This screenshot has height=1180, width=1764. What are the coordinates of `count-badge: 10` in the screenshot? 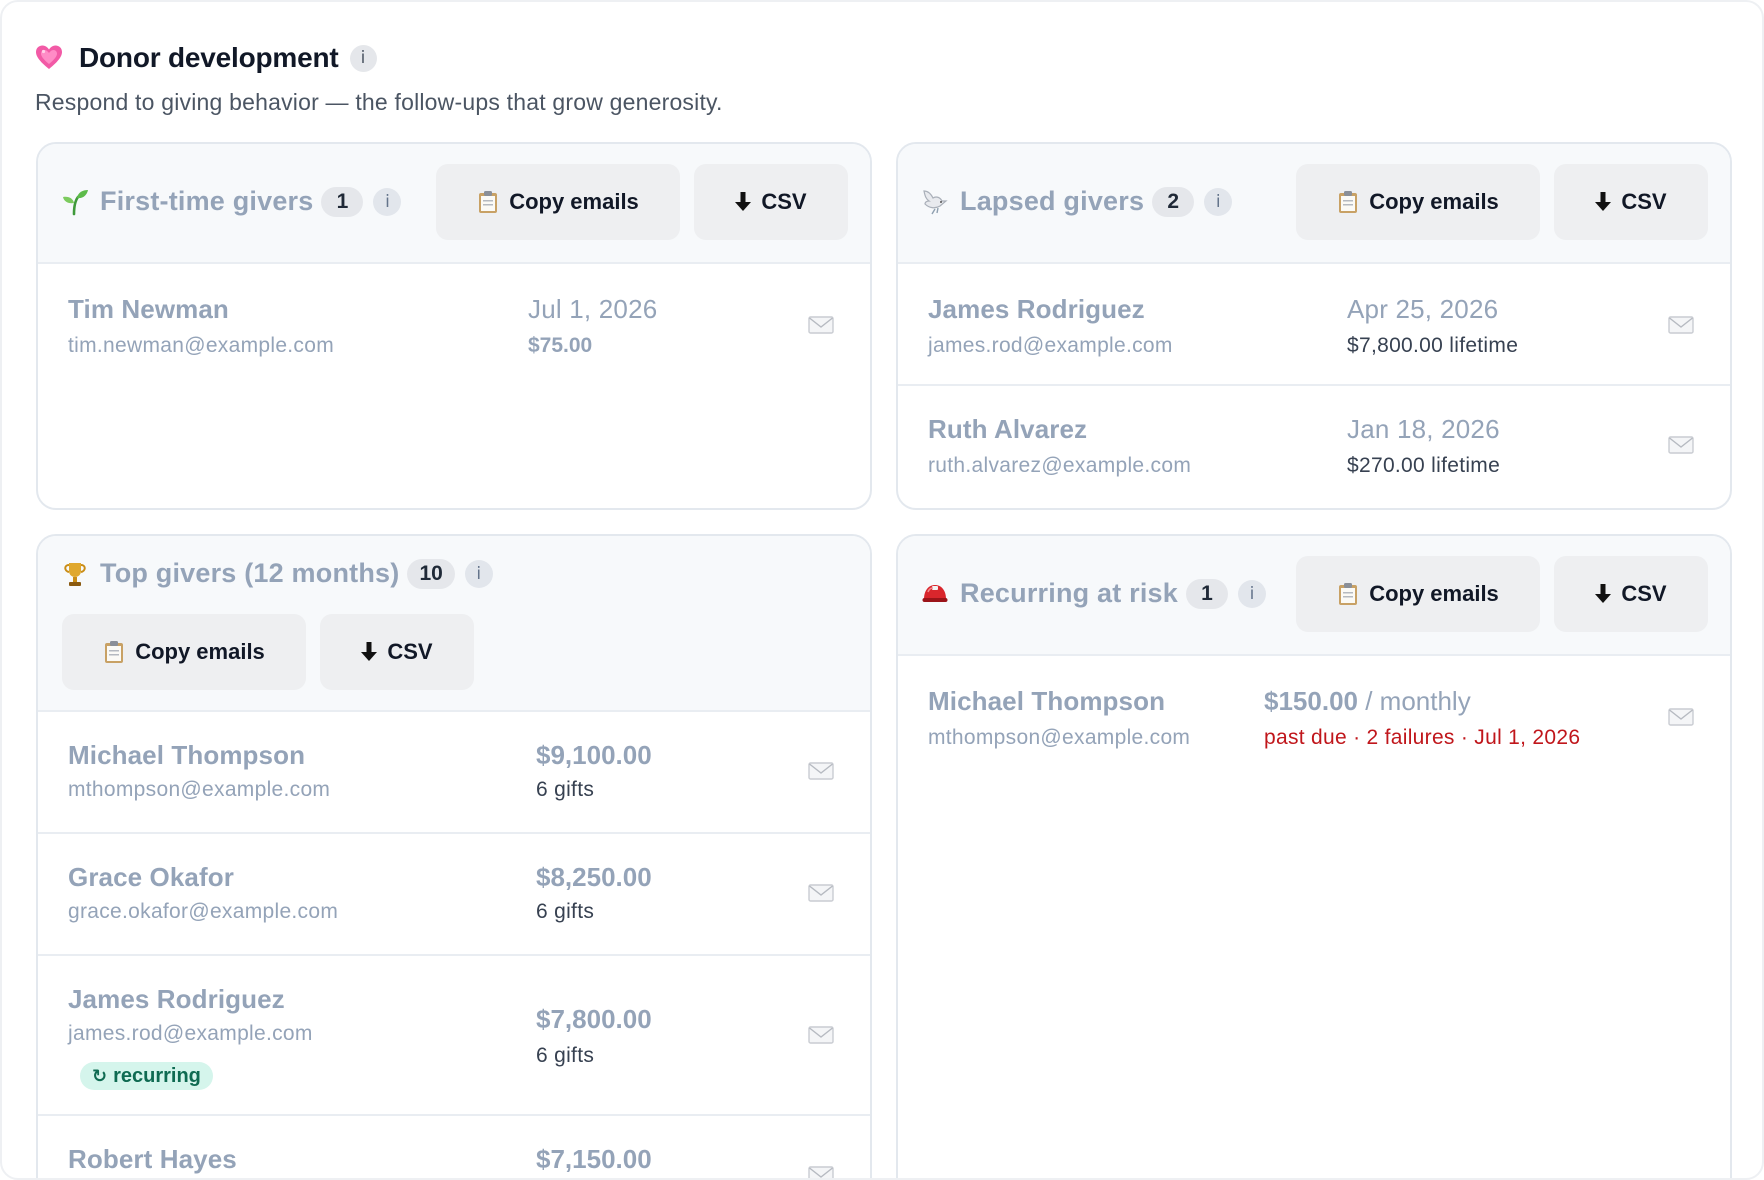 It's located at (431, 573).